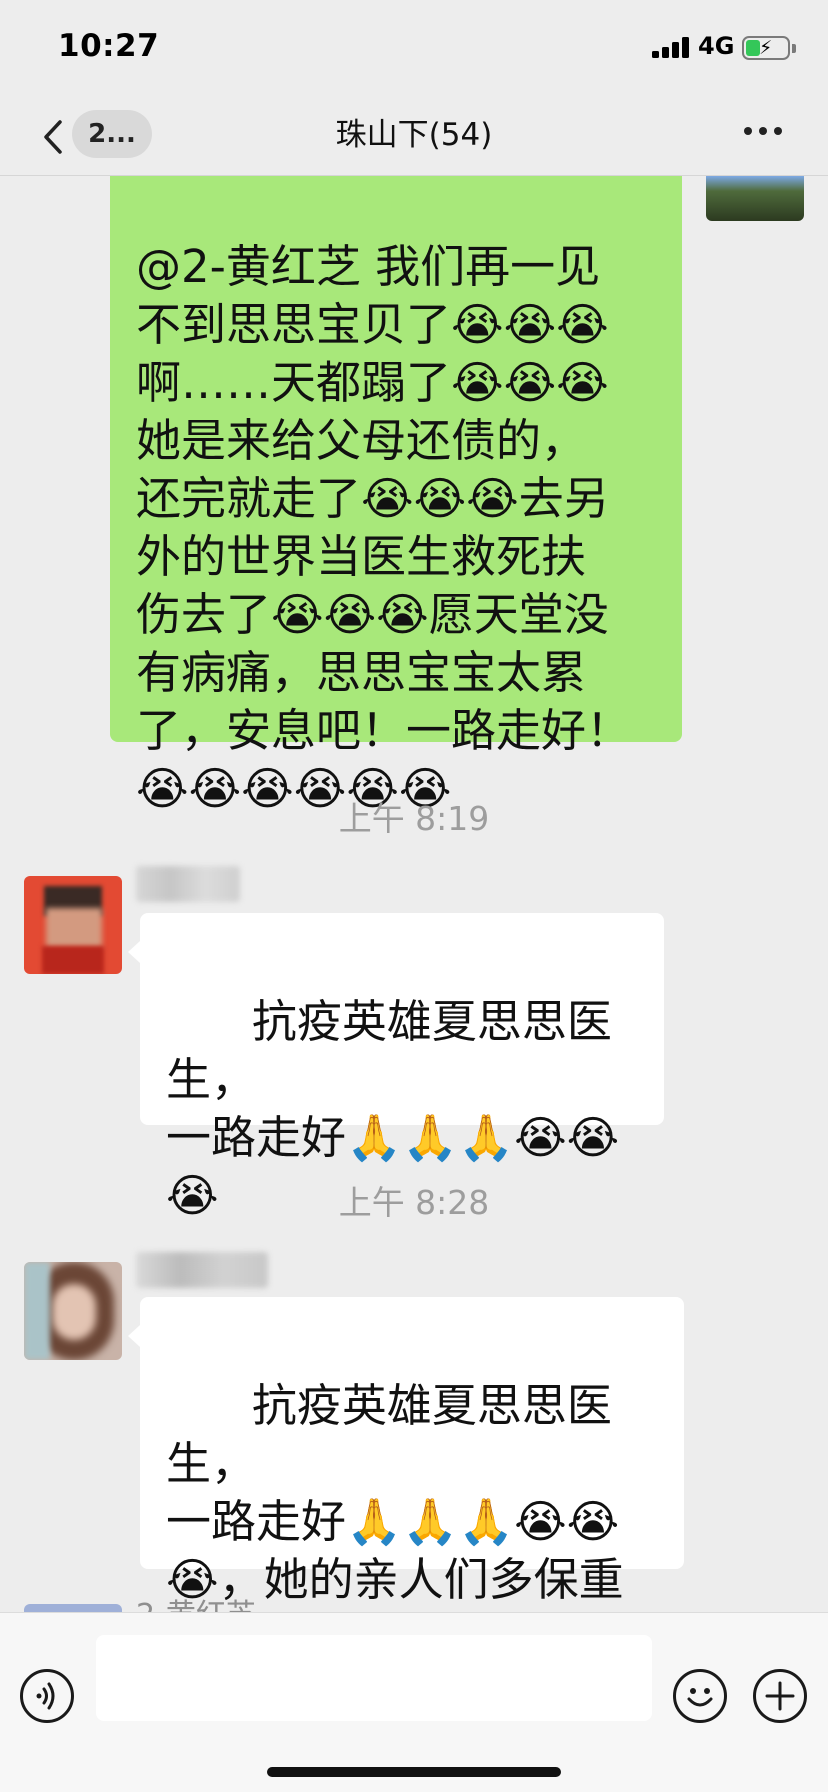  What do you see at coordinates (414, 1772) in the screenshot?
I see `home-indicator` at bounding box center [414, 1772].